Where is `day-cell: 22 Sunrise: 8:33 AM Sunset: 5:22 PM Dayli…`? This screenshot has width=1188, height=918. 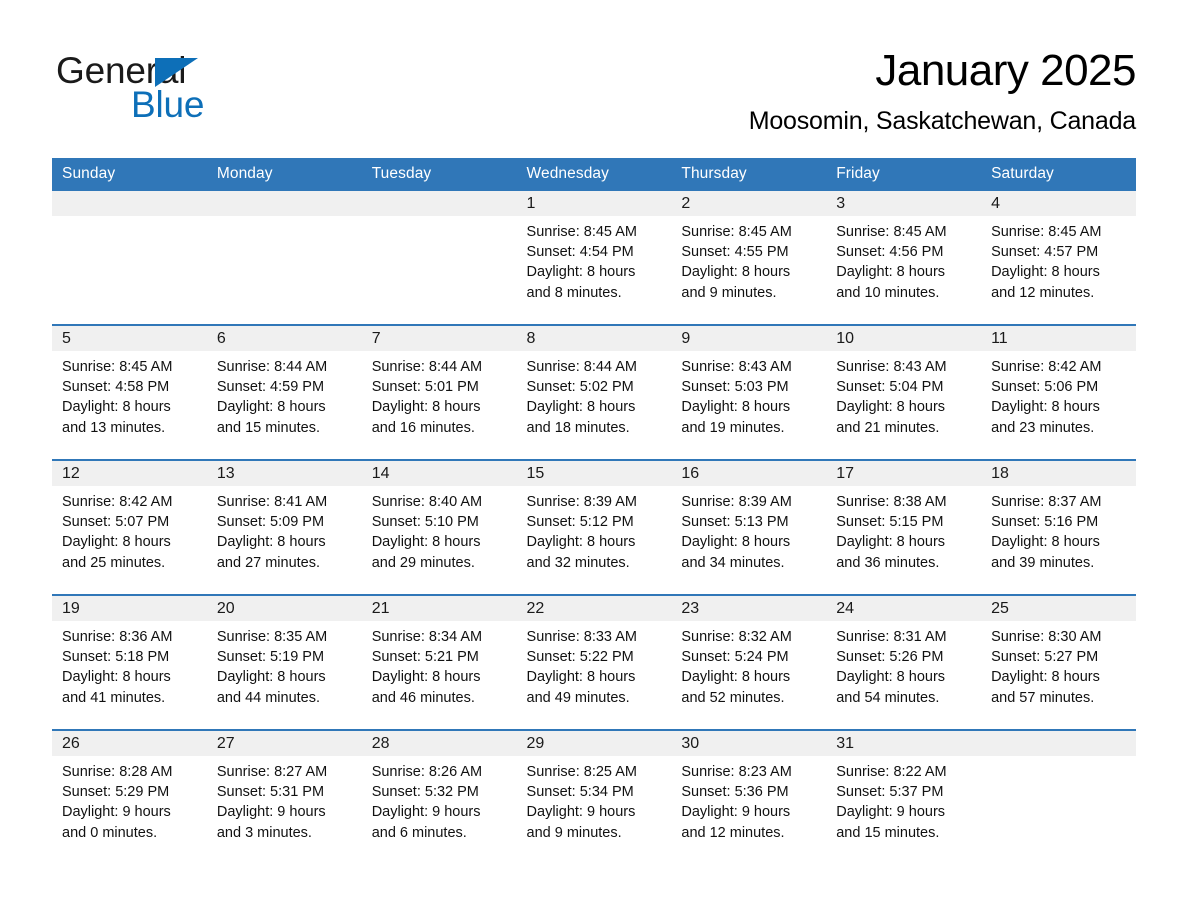 day-cell: 22 Sunrise: 8:33 AM Sunset: 5:22 PM Dayli… is located at coordinates (594, 662).